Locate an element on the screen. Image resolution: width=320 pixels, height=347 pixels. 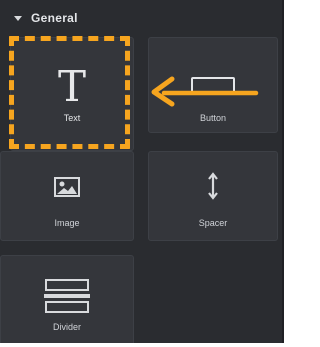
section-header-general: General is located at coordinates (46, 18).